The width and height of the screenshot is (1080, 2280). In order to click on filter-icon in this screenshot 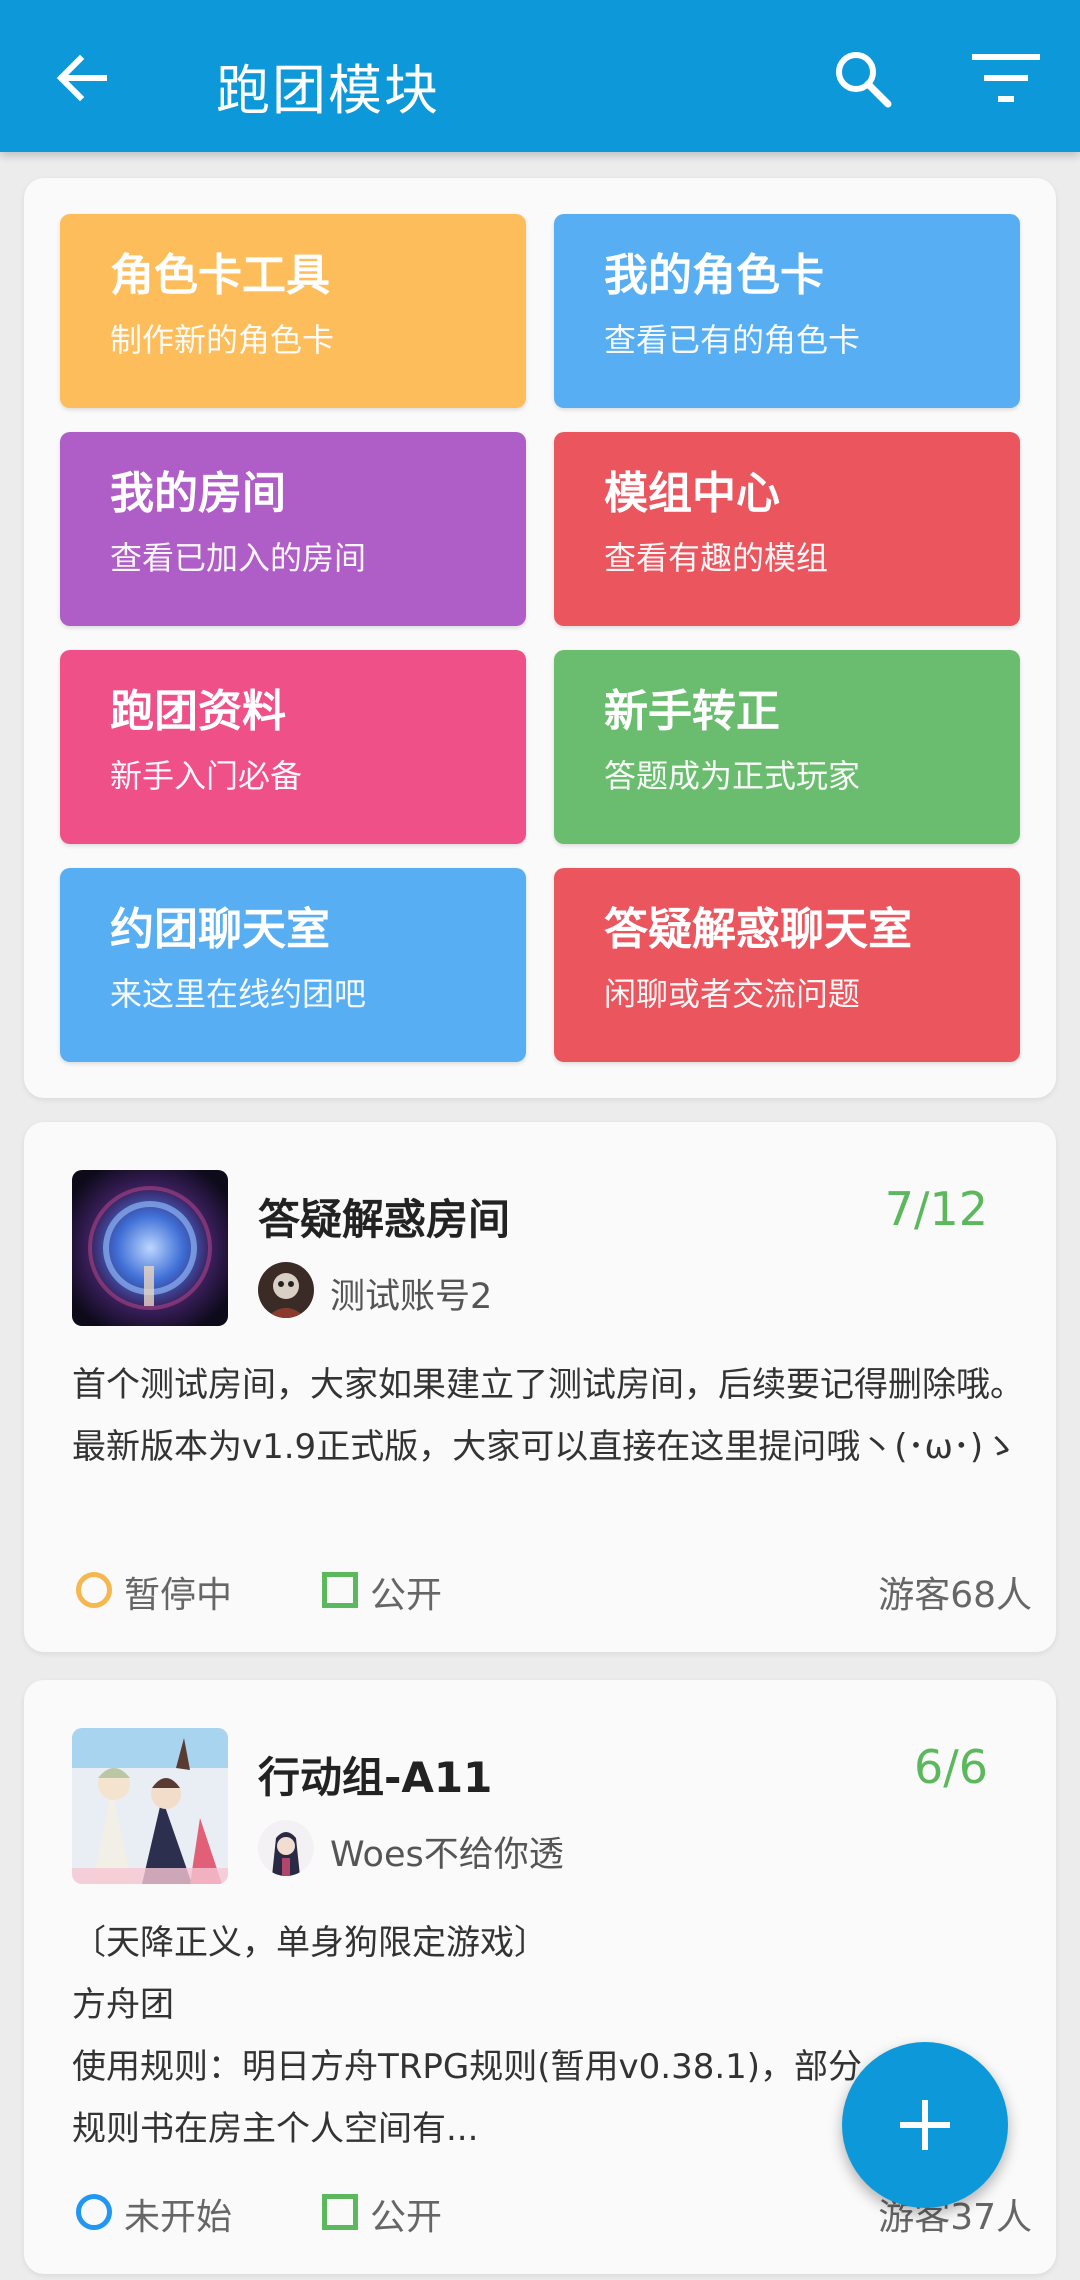, I will do `click(1006, 78)`.